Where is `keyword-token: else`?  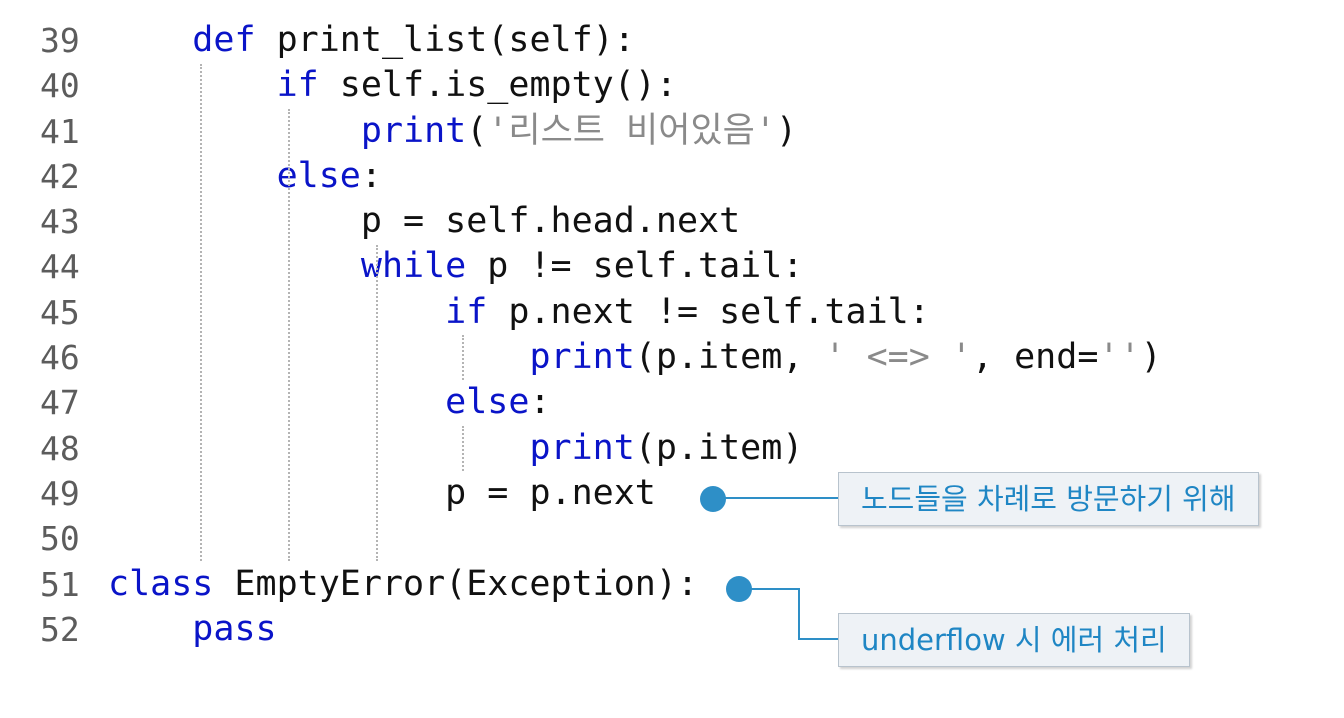
keyword-token: else is located at coordinates (487, 402).